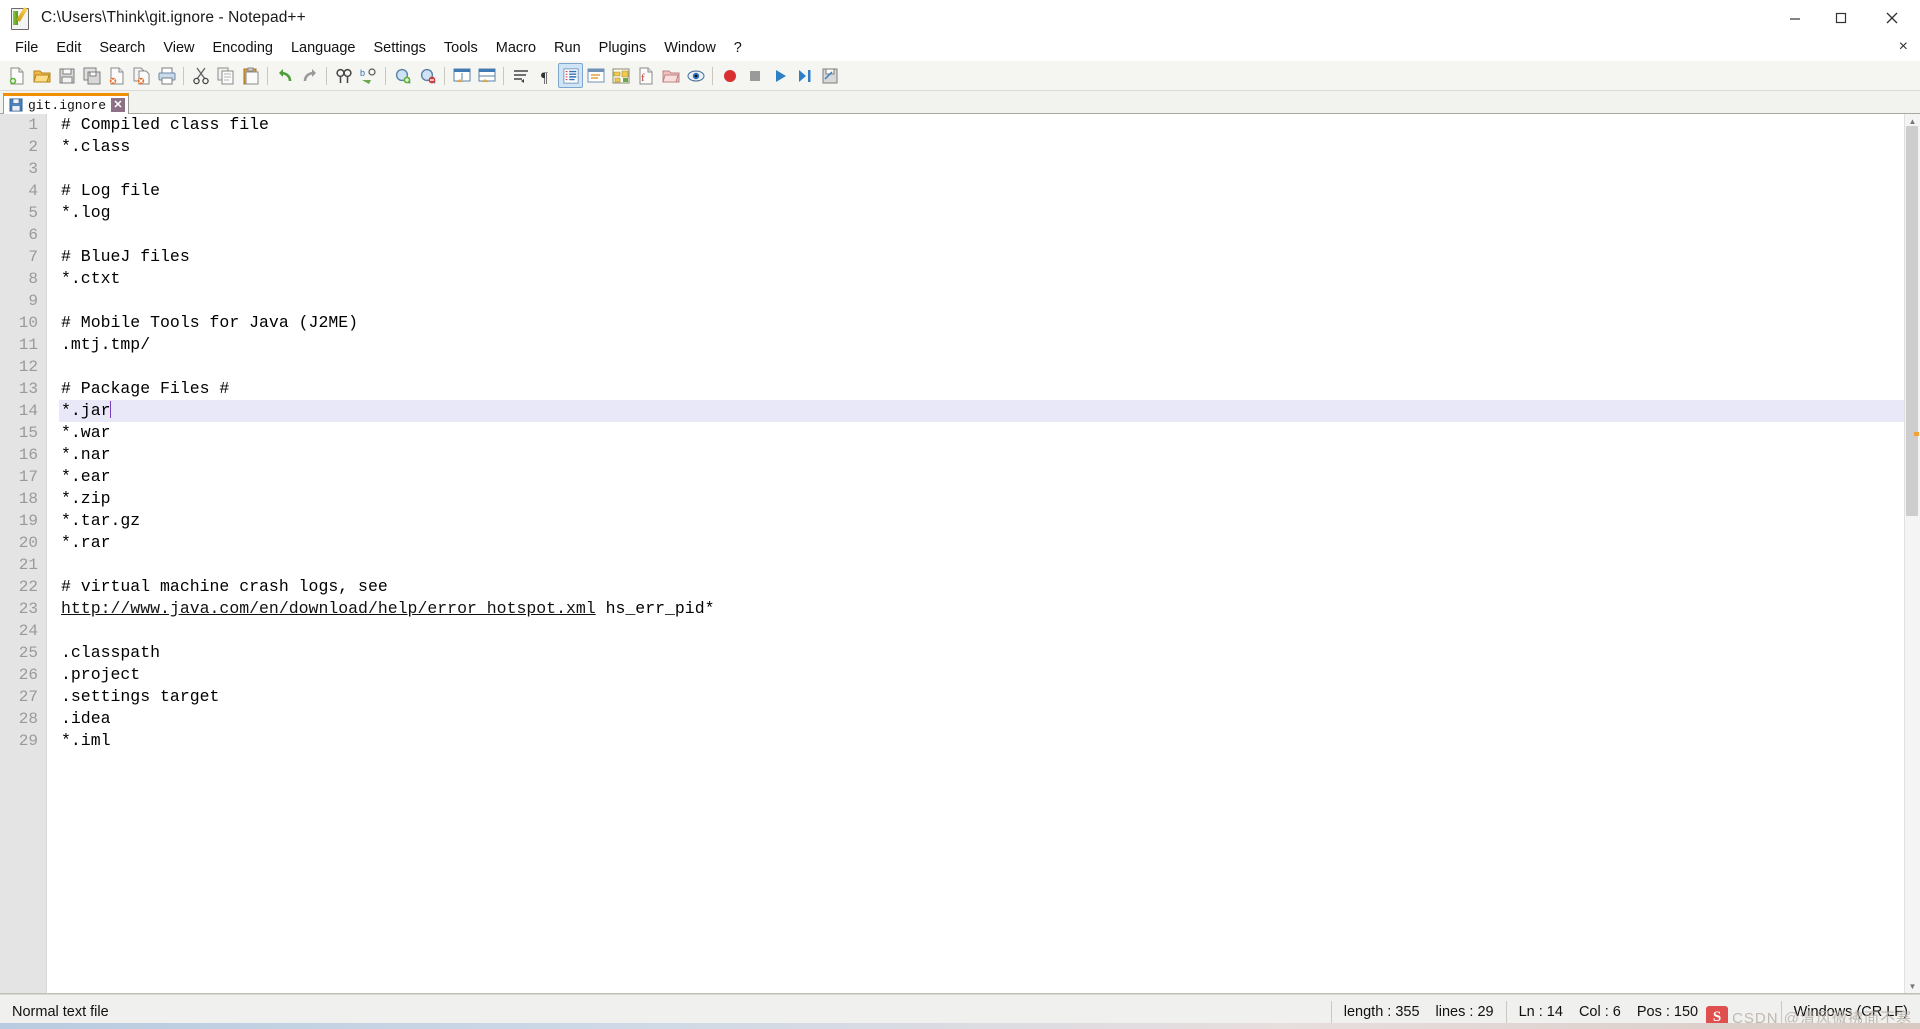 The image size is (1920, 1029). I want to click on line-number: 20, so click(28, 543).